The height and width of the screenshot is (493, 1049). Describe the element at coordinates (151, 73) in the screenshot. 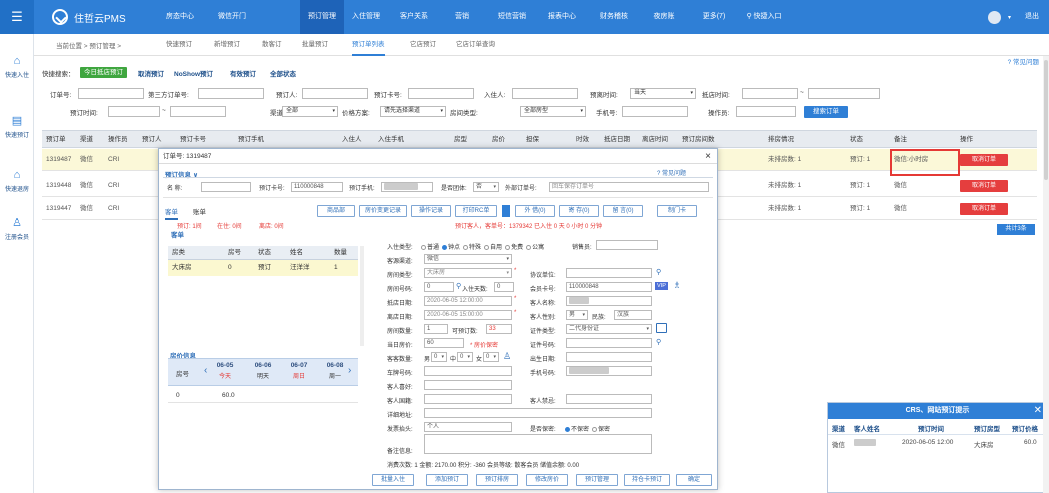

I see `quick-cancelled-link: 取消预订` at that location.